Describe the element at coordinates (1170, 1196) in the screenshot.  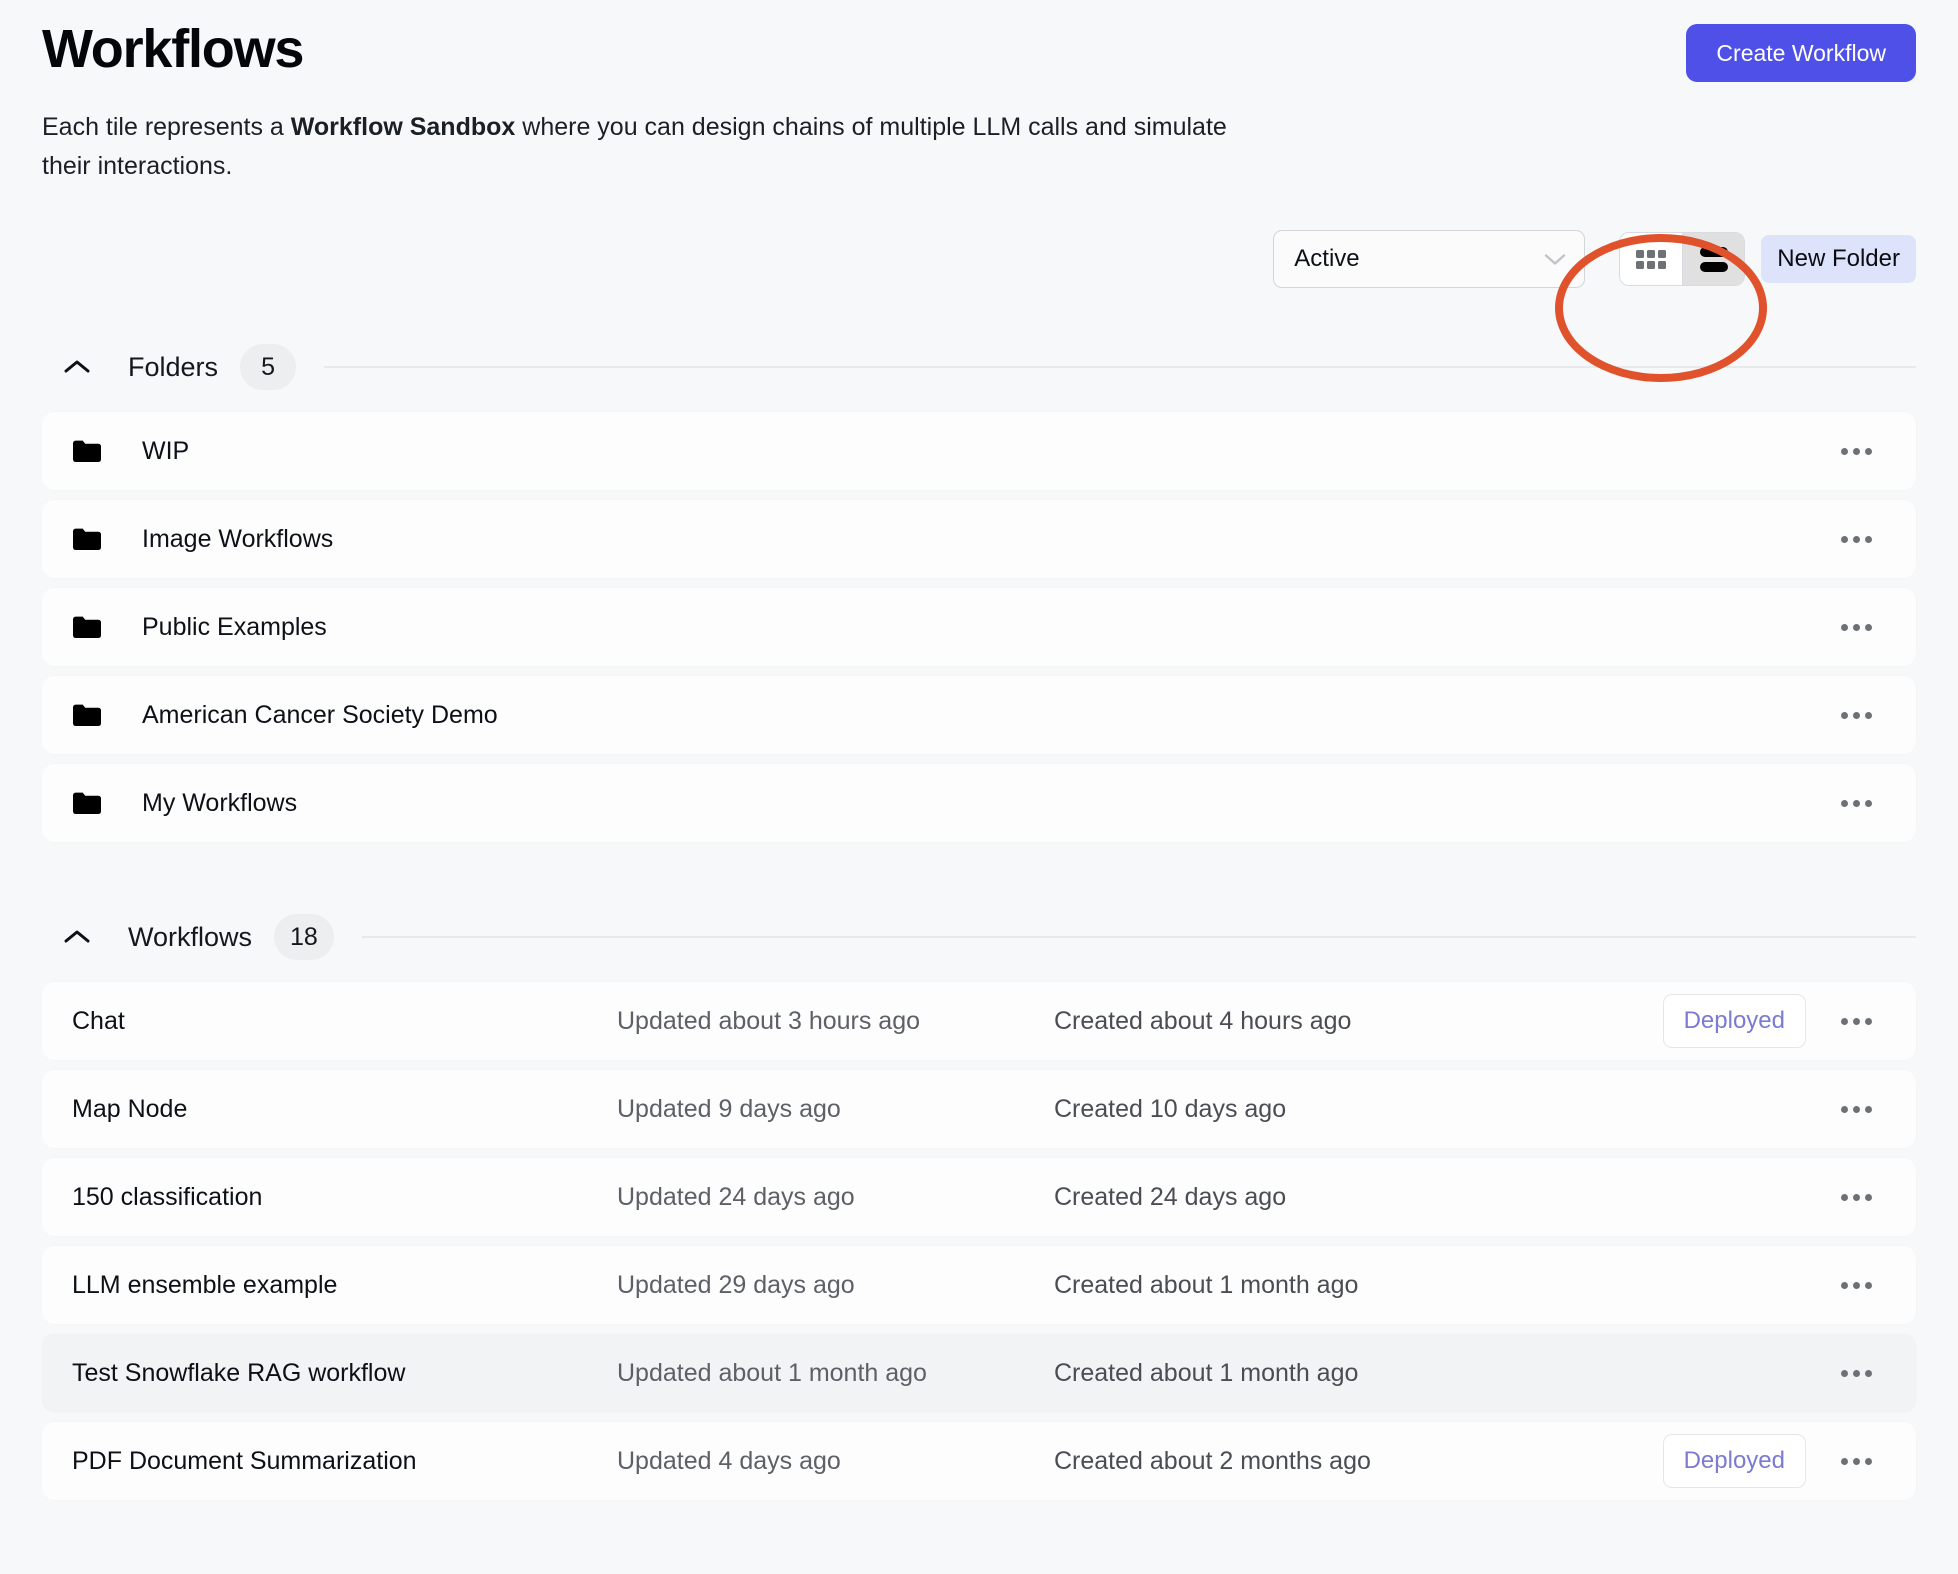
I see `workflow-created: Created 24 days ago` at that location.